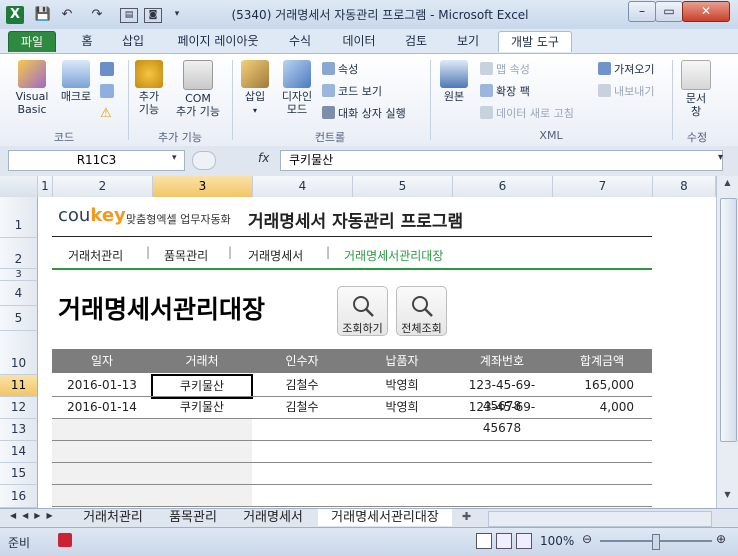  Describe the element at coordinates (362, 311) in the screenshot. I see `search-button: 조회하기` at that location.